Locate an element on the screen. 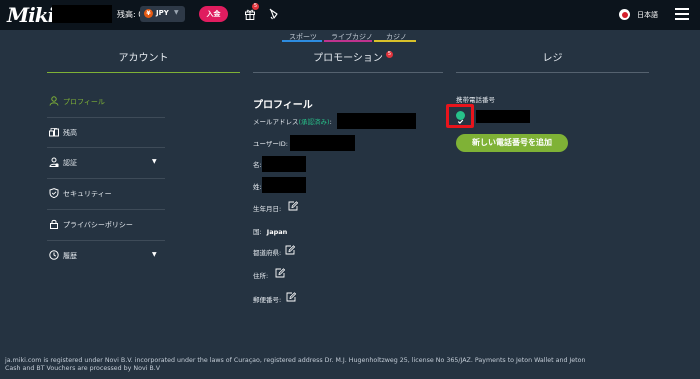  phone-label: 携帯電話番号 is located at coordinates (475, 100).